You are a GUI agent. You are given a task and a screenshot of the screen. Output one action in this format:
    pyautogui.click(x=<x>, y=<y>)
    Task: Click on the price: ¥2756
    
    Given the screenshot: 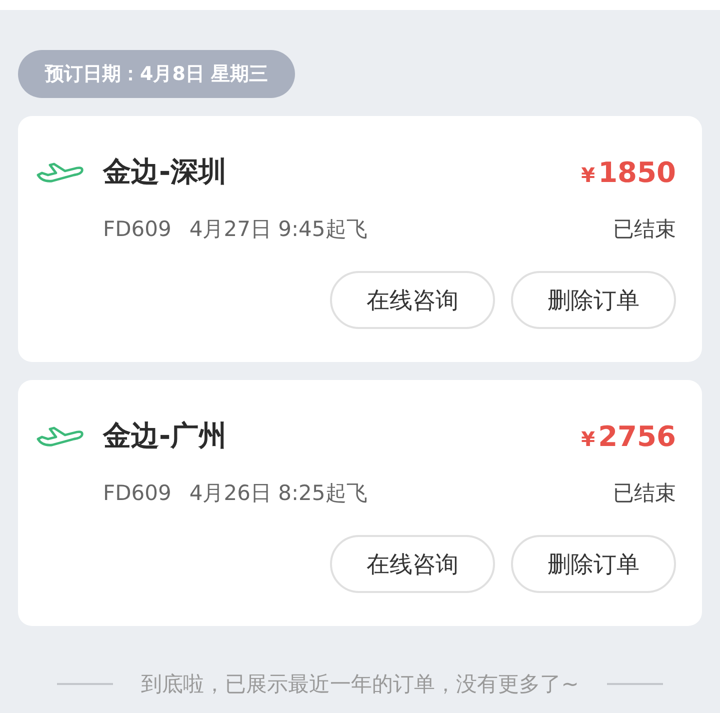 What is the action you would take?
    pyautogui.click(x=628, y=436)
    